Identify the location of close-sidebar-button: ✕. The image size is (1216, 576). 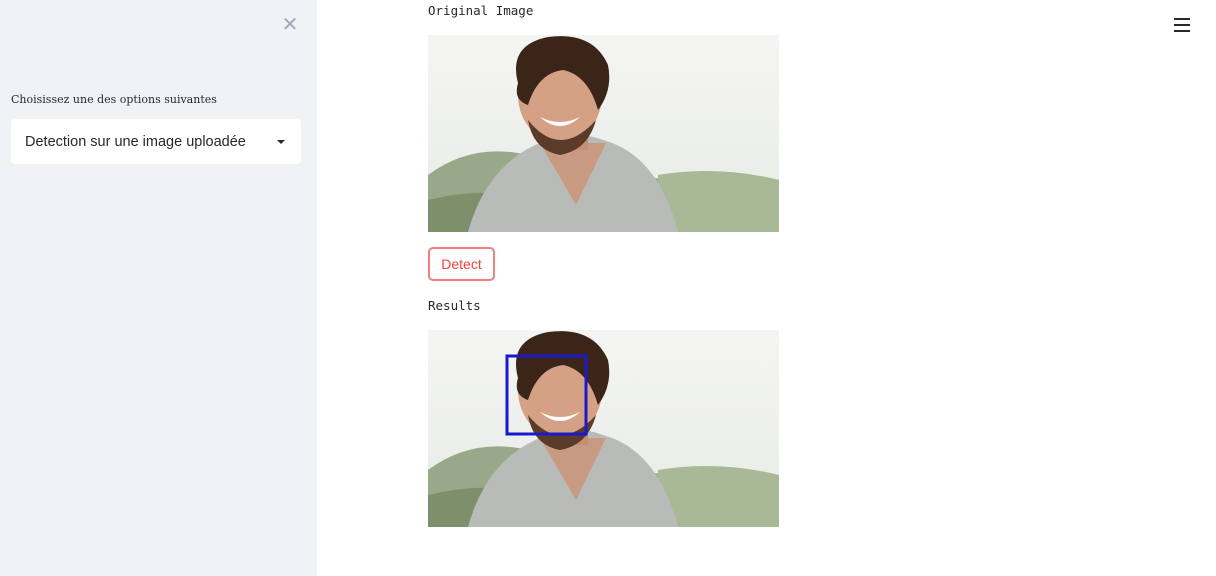
(290, 24).